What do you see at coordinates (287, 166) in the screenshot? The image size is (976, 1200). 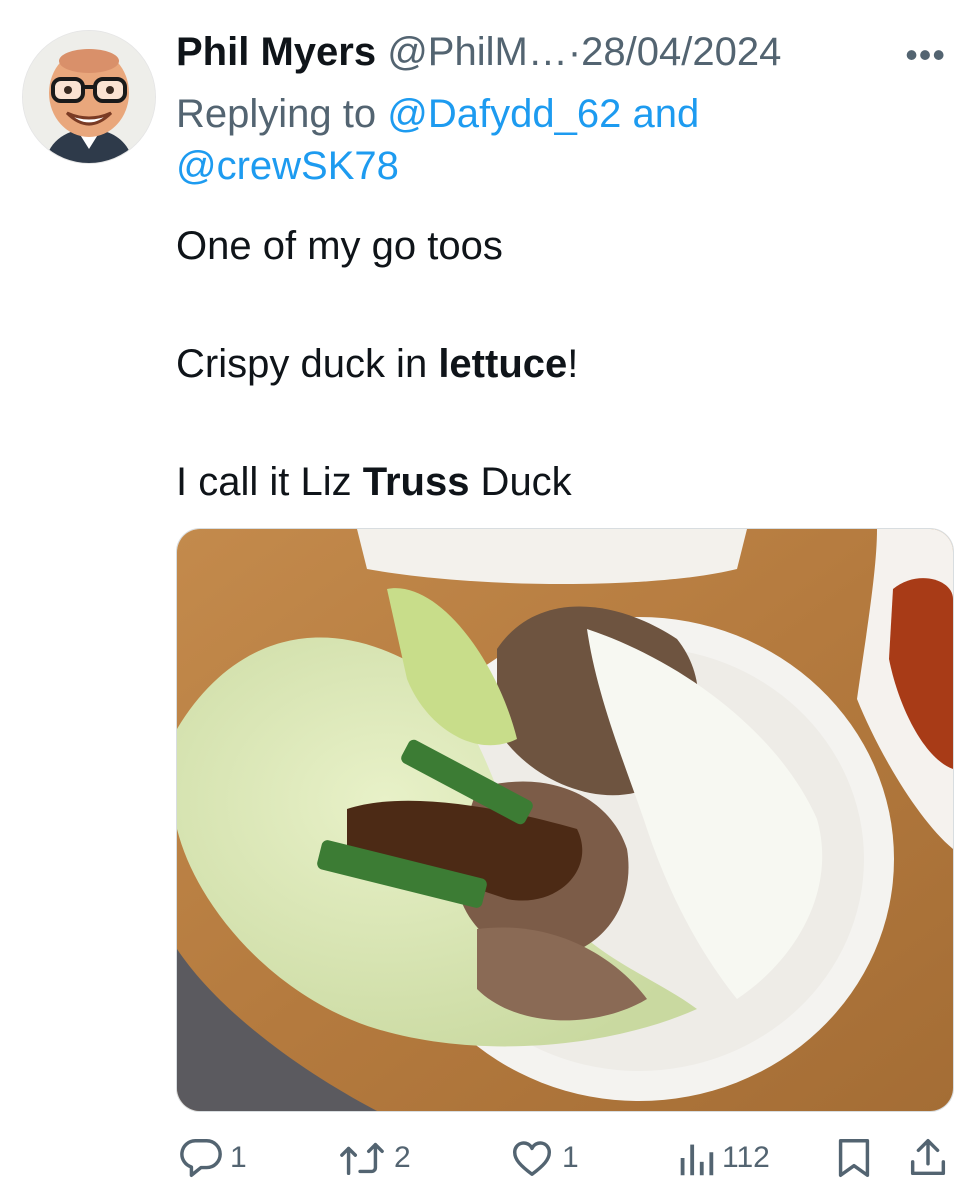 I see `reply-mention-2: @crewSK78` at bounding box center [287, 166].